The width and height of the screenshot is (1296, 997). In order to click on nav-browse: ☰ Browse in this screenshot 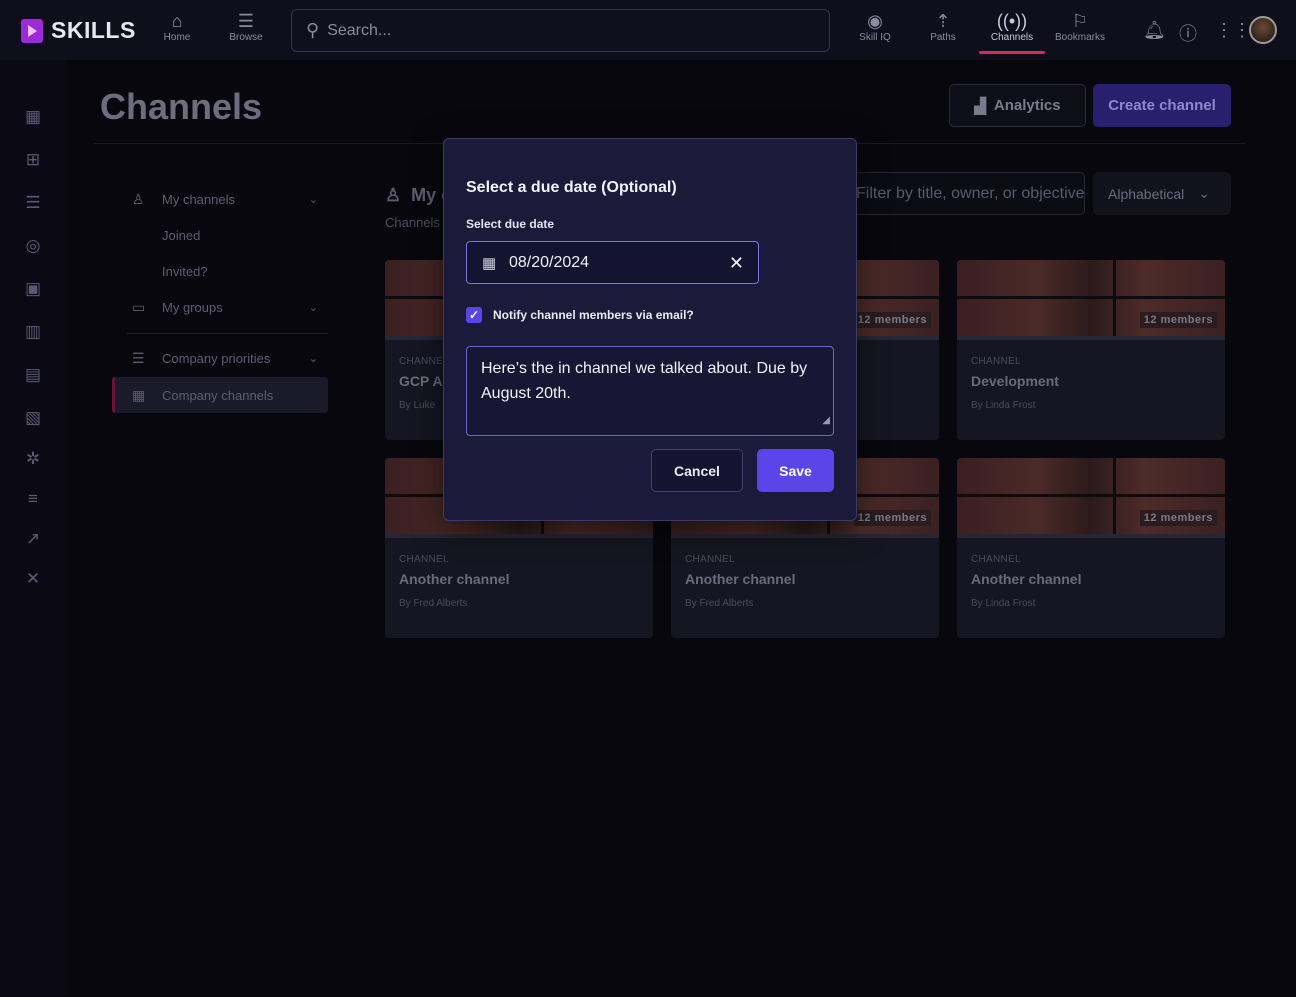, I will do `click(246, 26)`.